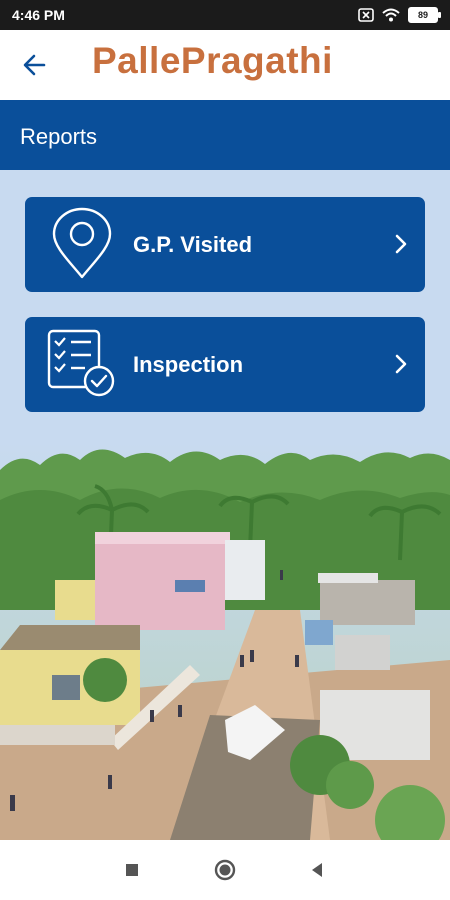 The height and width of the screenshot is (900, 450). I want to click on back-arrow-icon, so click(34, 65).